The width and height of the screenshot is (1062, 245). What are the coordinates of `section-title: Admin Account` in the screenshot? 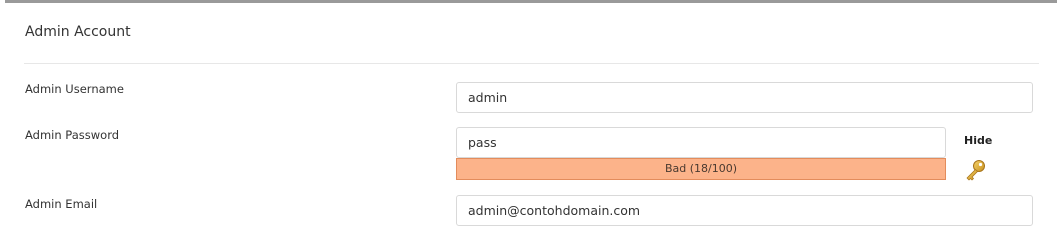 It's located at (78, 32).